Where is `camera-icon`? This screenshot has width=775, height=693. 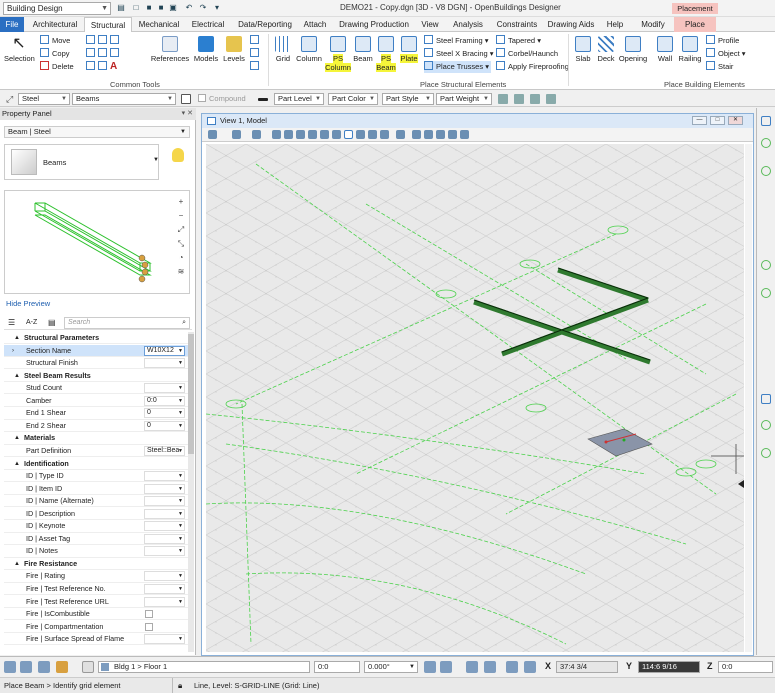 camera-icon is located at coordinates (416, 134).